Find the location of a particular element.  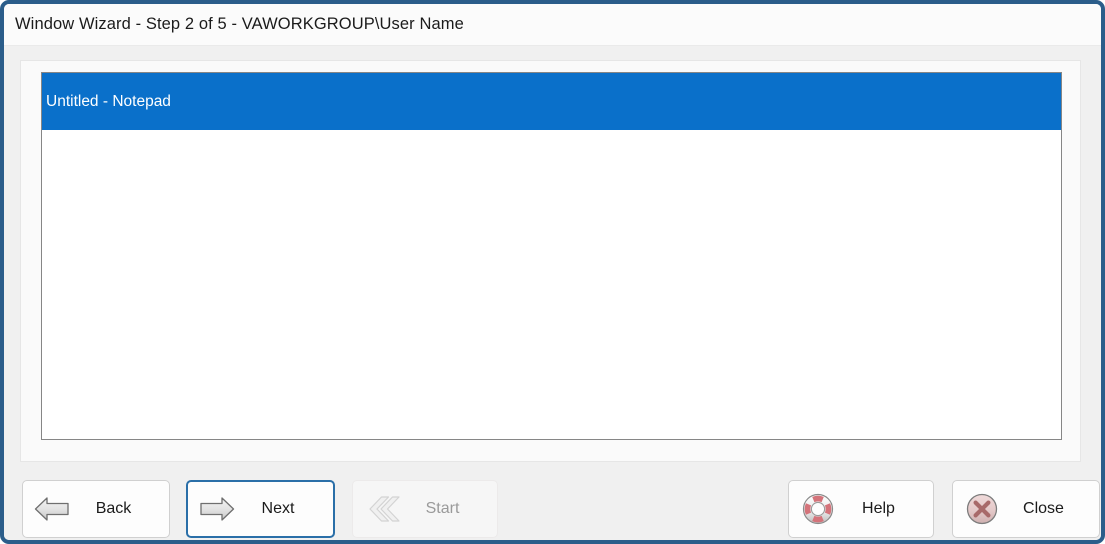

close-button: Close is located at coordinates (1026, 509).